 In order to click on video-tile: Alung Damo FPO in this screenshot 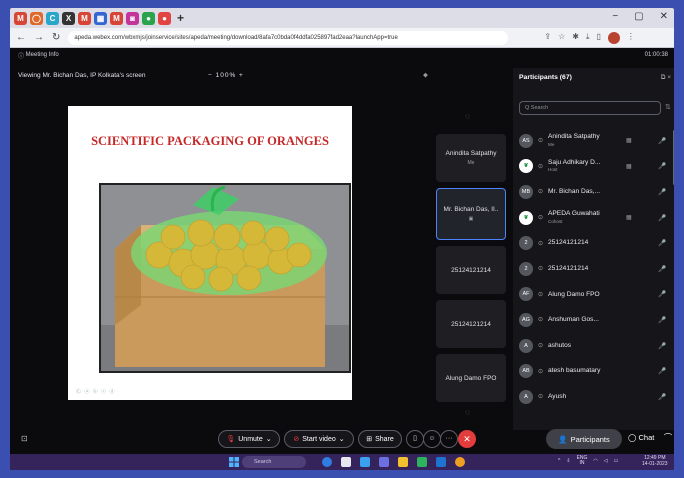, I will do `click(471, 378)`.